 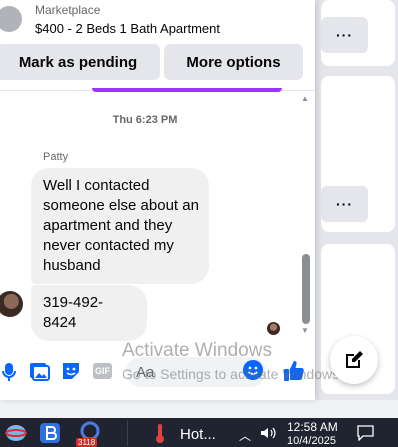 What do you see at coordinates (245, 435) in the screenshot?
I see `chevron-up-icon: ︿` at bounding box center [245, 435].